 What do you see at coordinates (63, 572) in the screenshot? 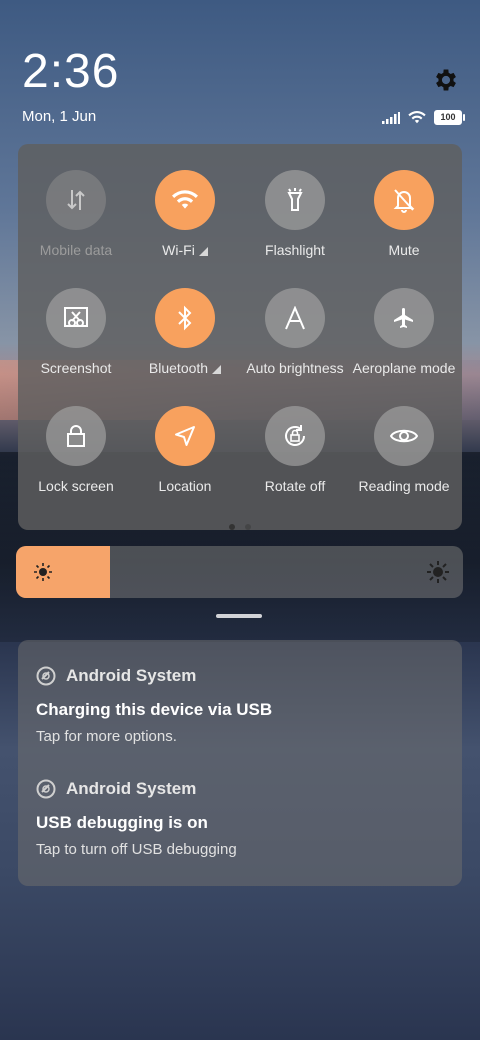
I see `brightness-fill` at bounding box center [63, 572].